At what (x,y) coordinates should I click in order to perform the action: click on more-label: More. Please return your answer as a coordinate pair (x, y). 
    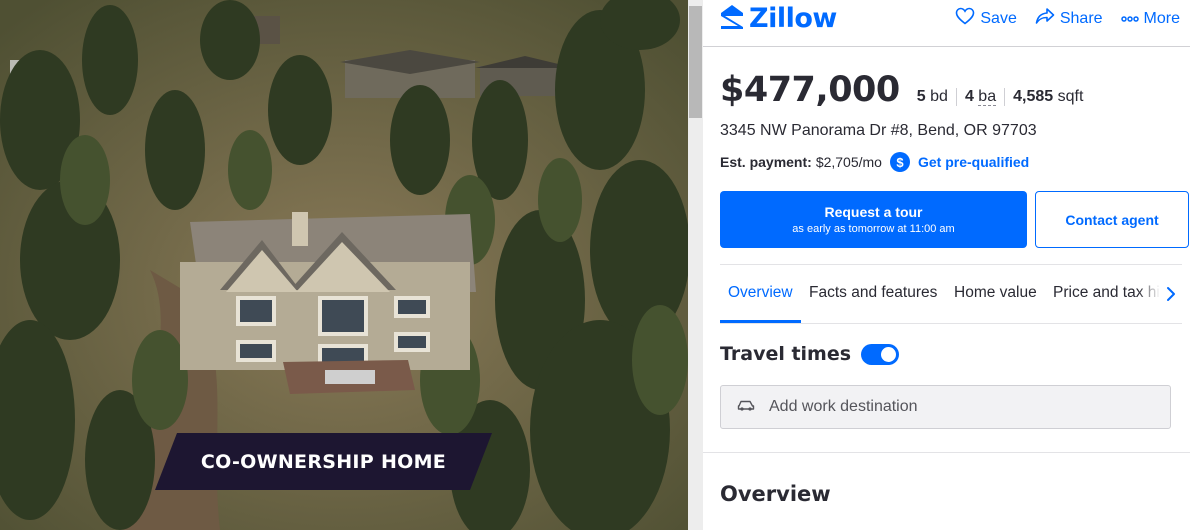
    Looking at the image, I should click on (1161, 18).